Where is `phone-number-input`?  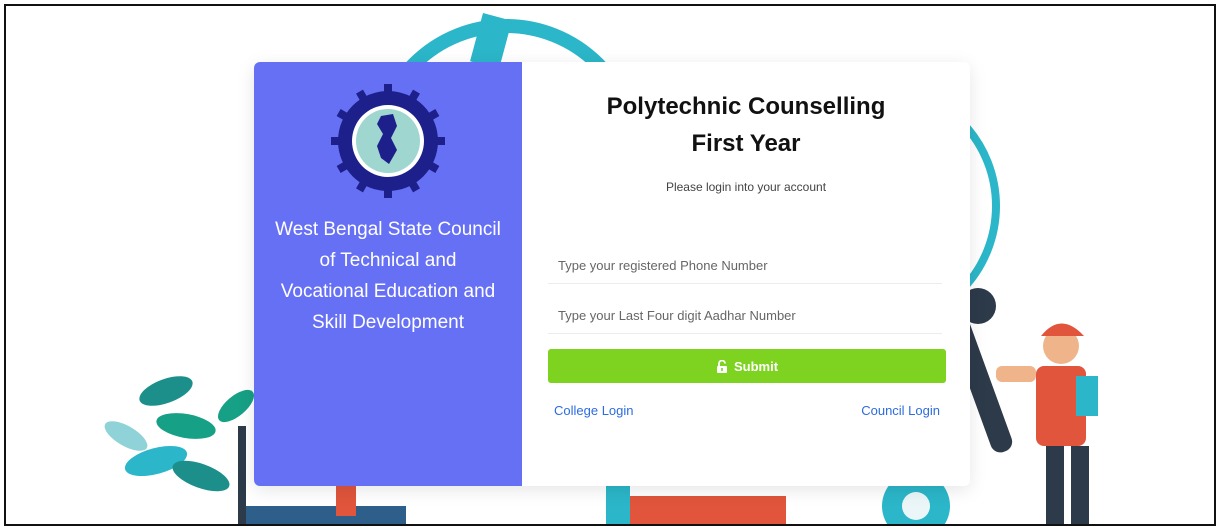 phone-number-input is located at coordinates (745, 266).